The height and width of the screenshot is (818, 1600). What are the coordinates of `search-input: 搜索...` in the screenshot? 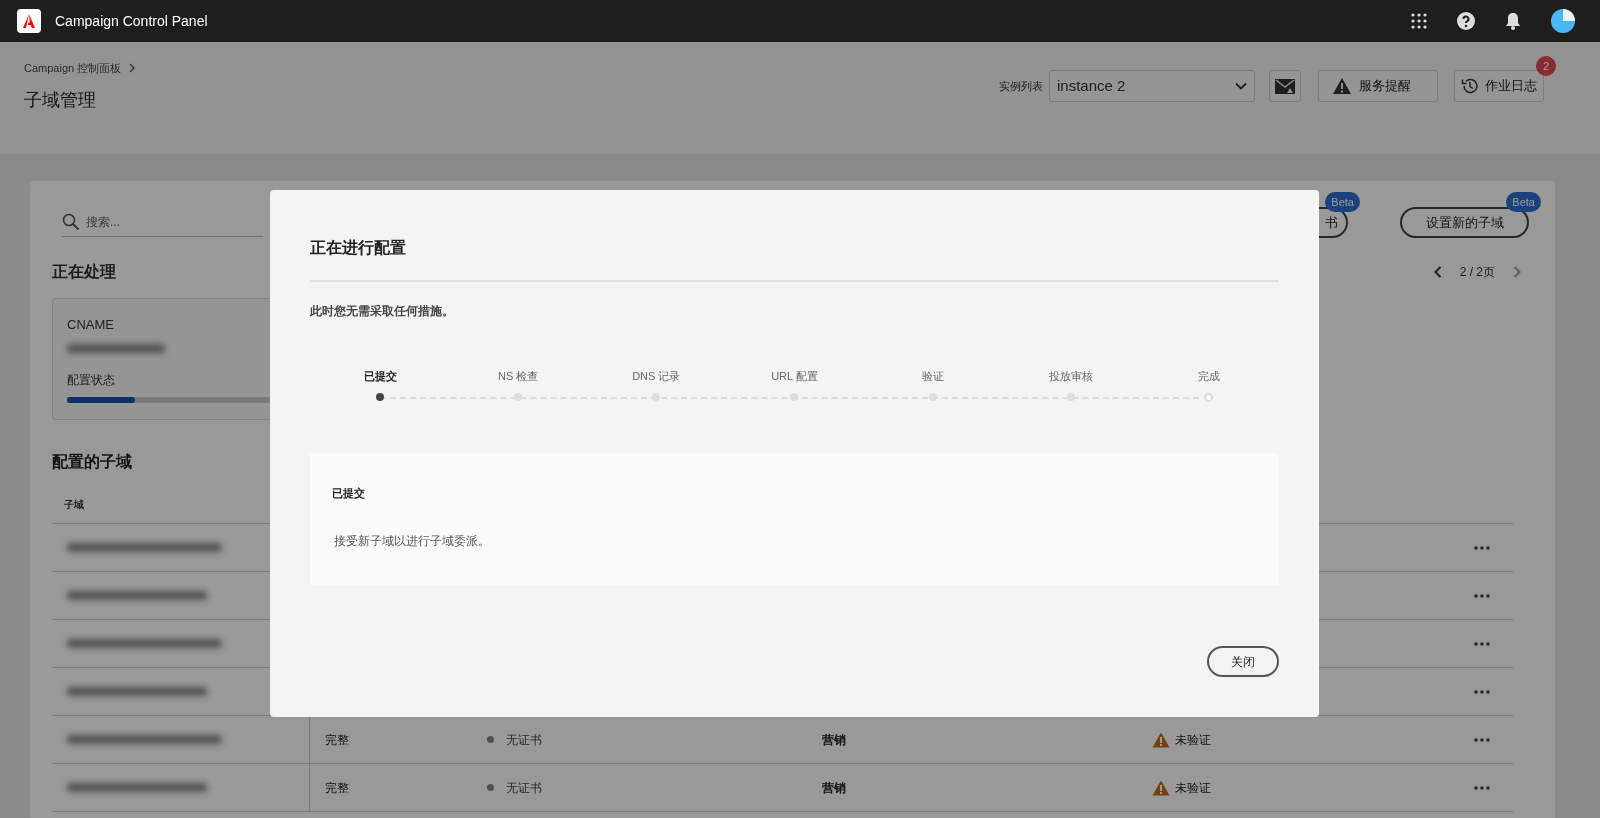 It's located at (161, 221).